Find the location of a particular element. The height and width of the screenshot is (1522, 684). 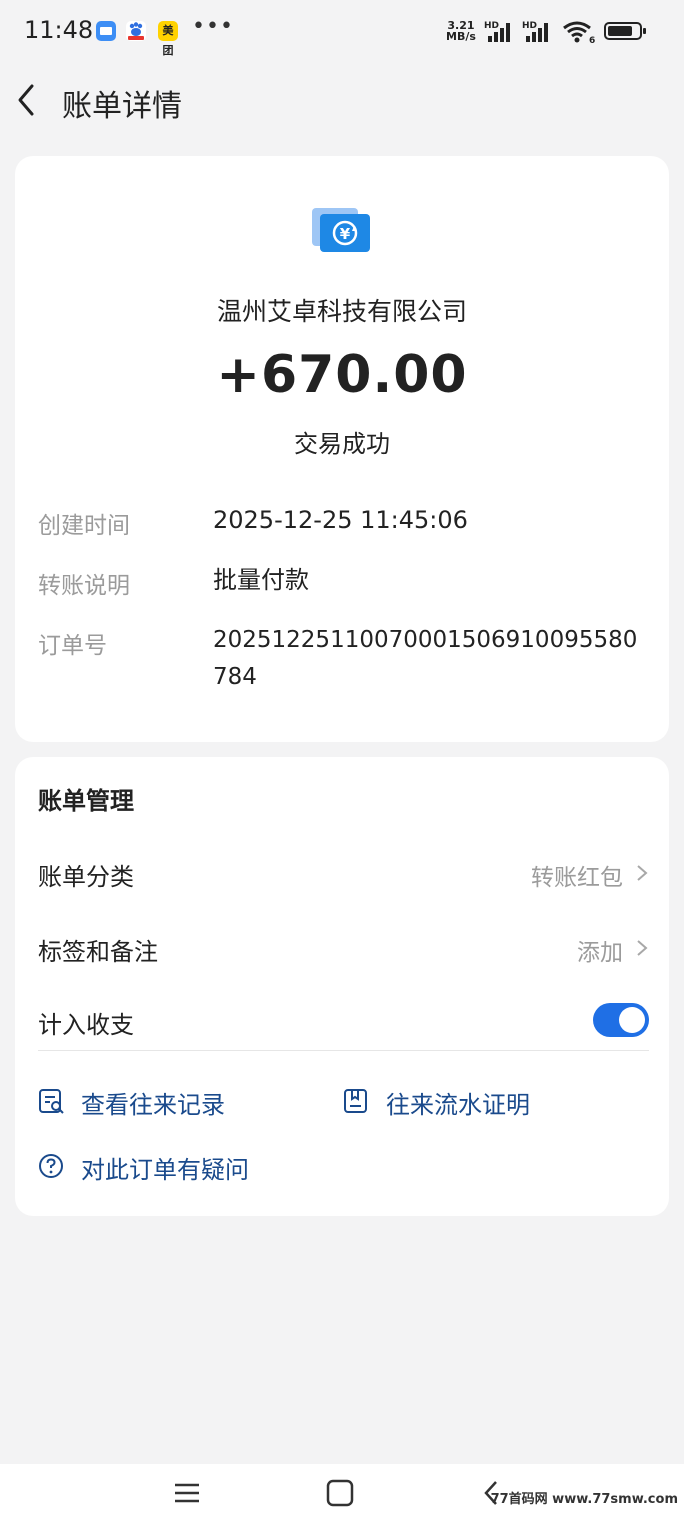

navigation-bar: 77首码网 www.77smw.com is located at coordinates (342, 1493).